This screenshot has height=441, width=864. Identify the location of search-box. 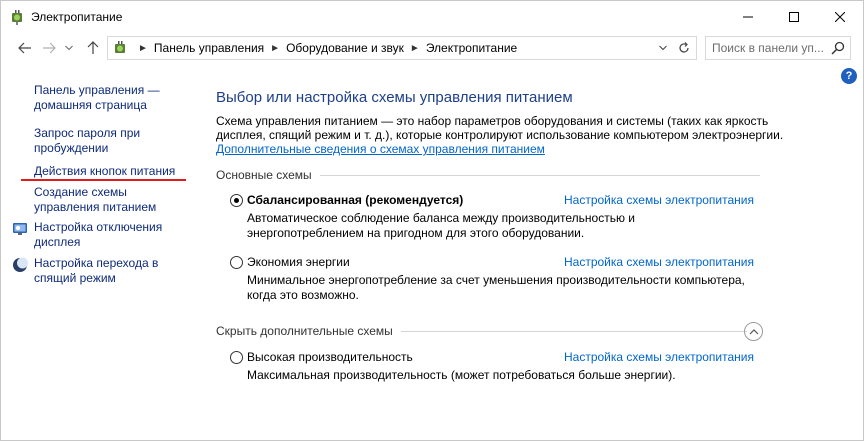
(778, 48).